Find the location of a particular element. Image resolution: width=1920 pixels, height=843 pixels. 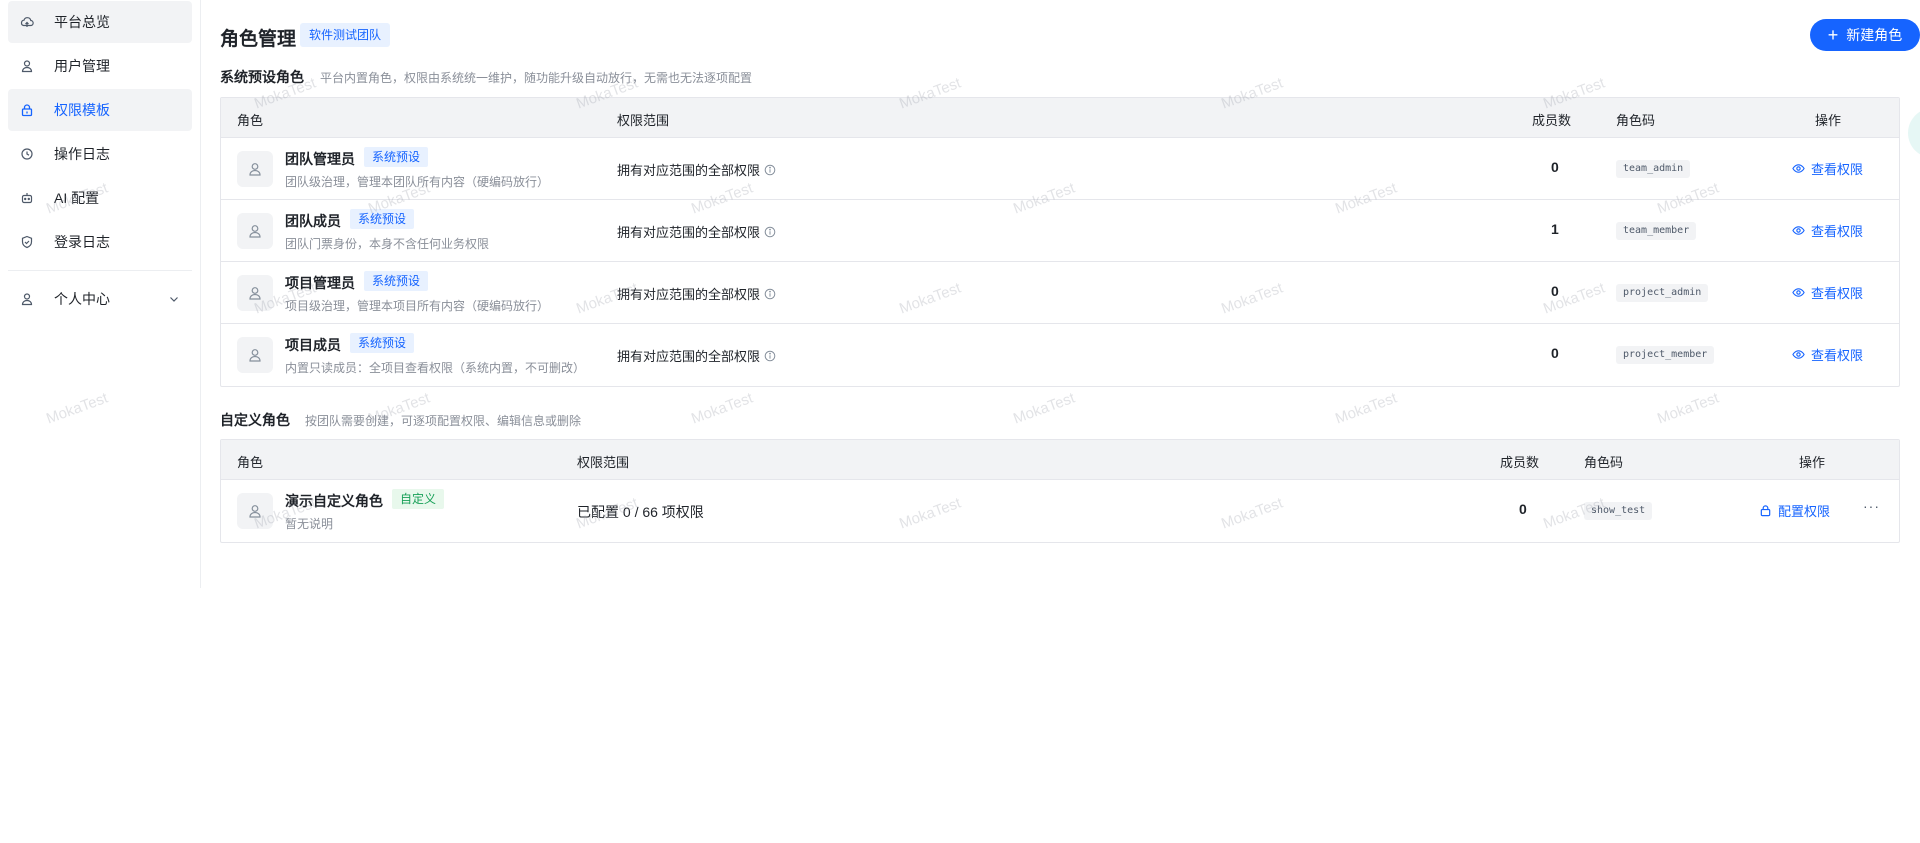

sidebar-item-label: 权限模板 is located at coordinates (82, 110).